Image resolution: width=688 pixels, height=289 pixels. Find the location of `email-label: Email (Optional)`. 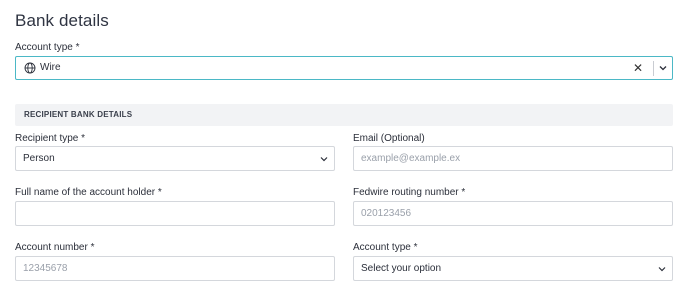

email-label: Email (Optional) is located at coordinates (389, 138).